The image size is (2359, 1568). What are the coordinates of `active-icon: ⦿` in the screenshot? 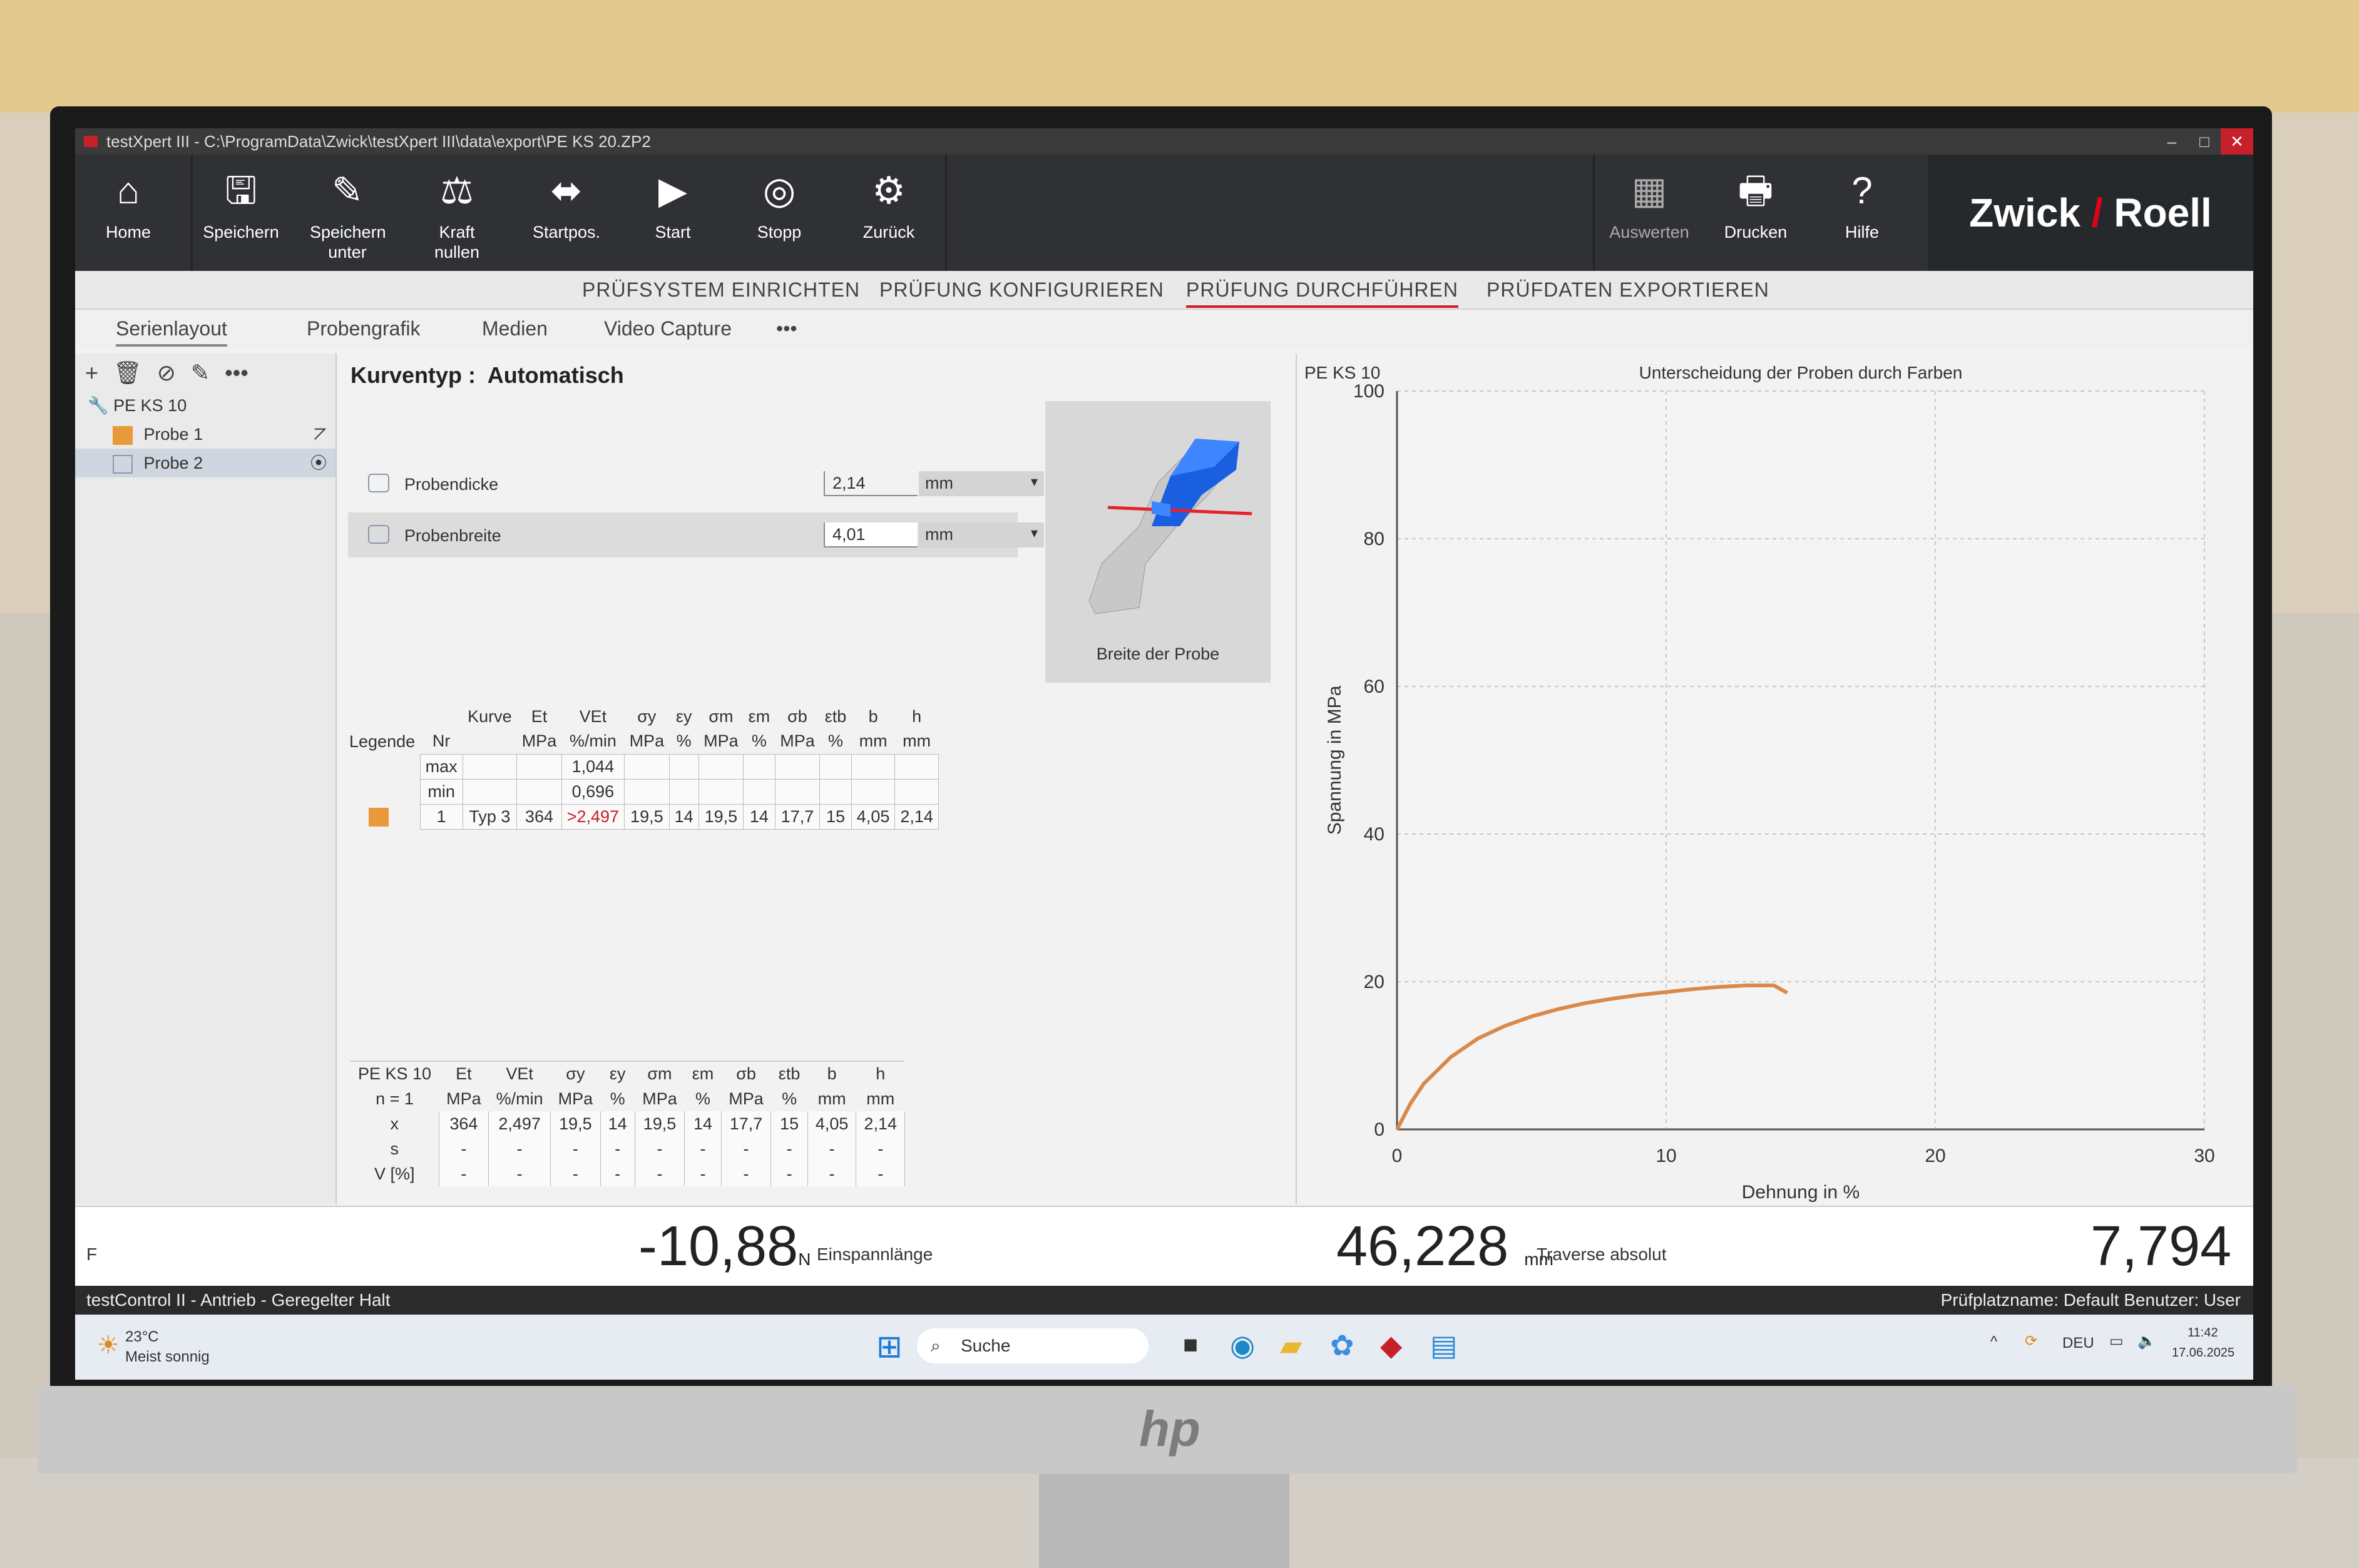 It's located at (318, 463).